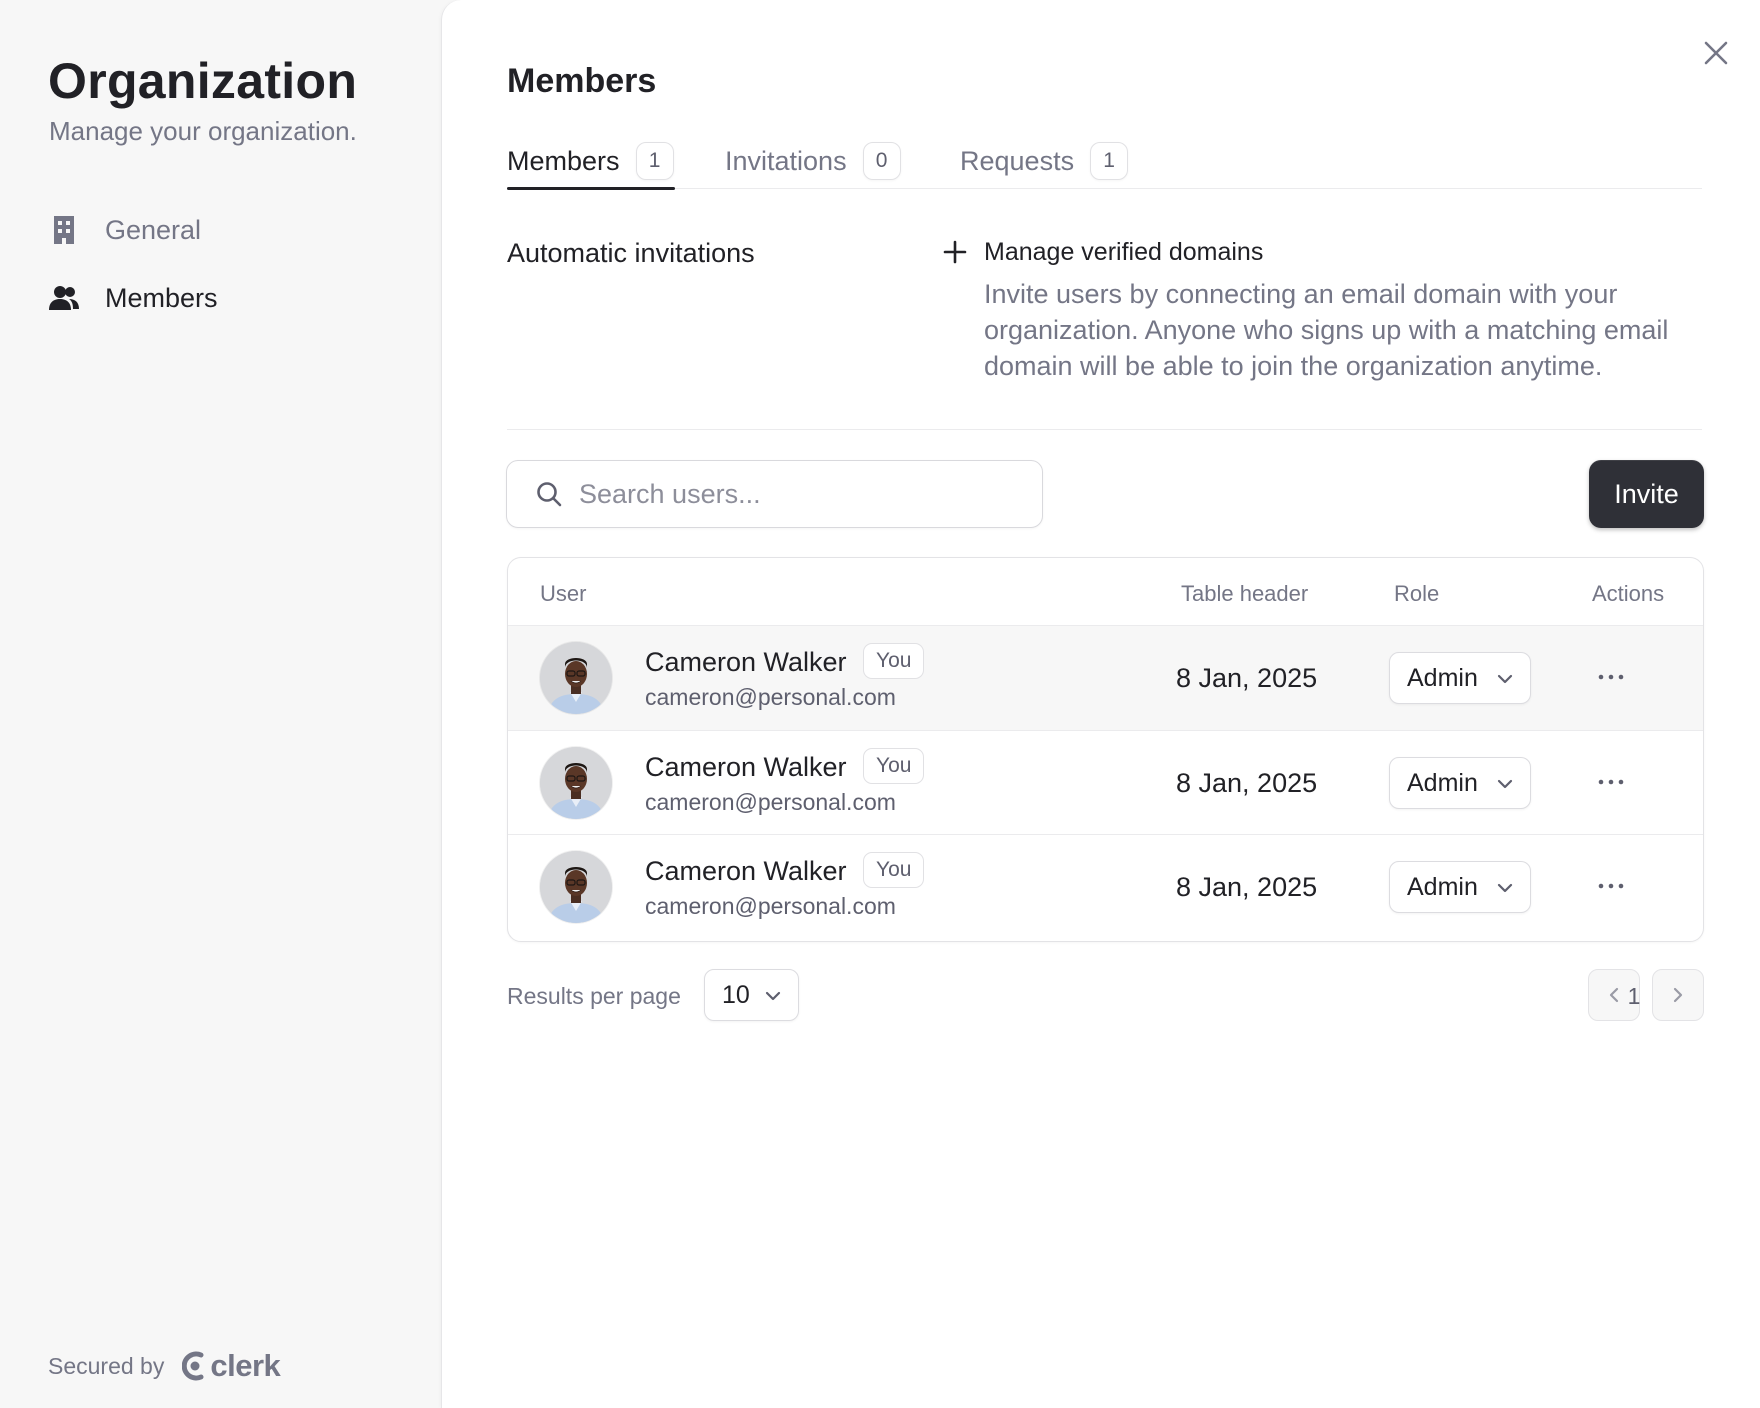 This screenshot has height=1408, width=1760. What do you see at coordinates (1017, 160) in the screenshot?
I see `tab-label: Requests` at bounding box center [1017, 160].